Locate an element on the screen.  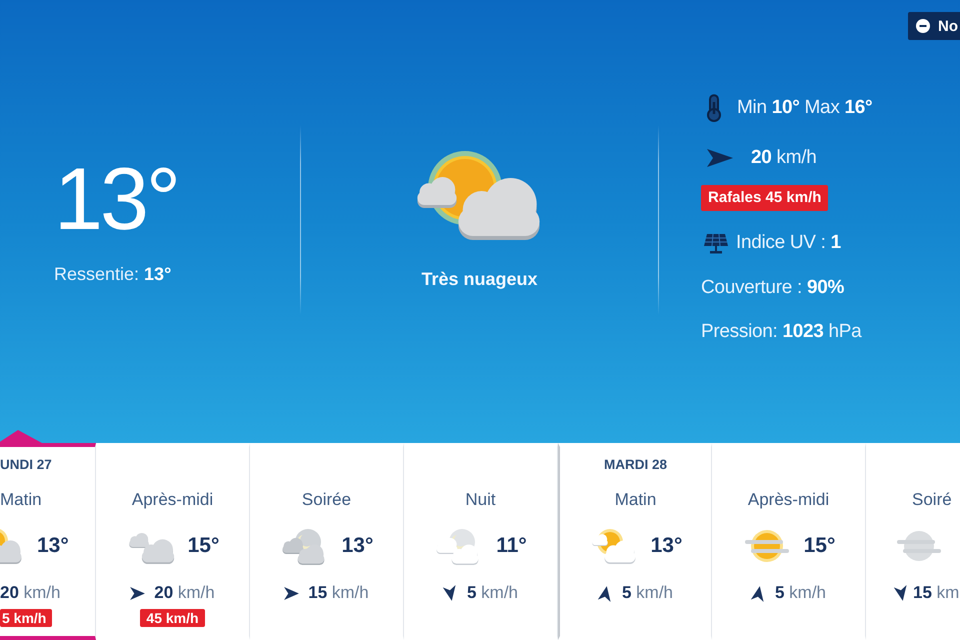
thermometer-icon is located at coordinates (714, 108).